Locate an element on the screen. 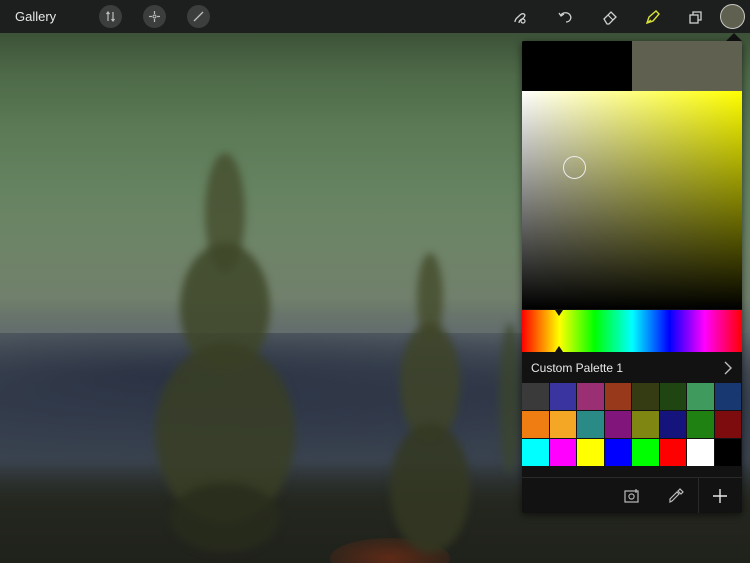 This screenshot has width=750, height=563. eraser-icon is located at coordinates (610, 18).